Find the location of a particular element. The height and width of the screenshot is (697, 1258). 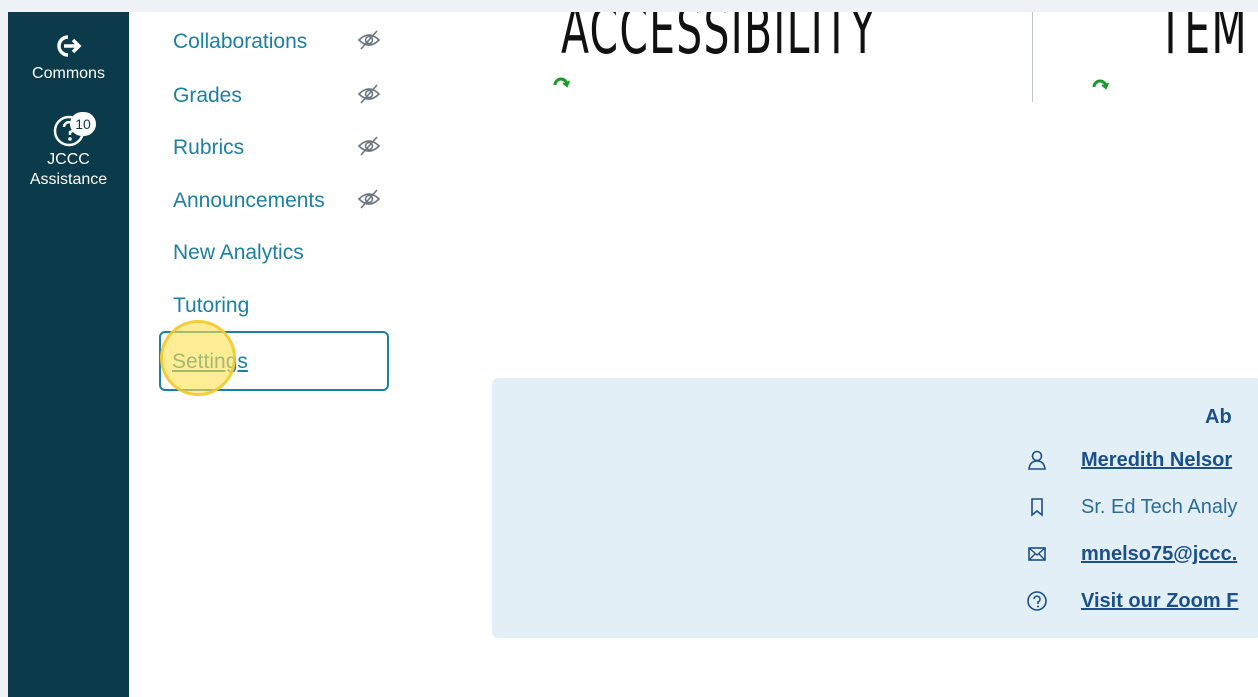

mail-icon is located at coordinates (1037, 554).